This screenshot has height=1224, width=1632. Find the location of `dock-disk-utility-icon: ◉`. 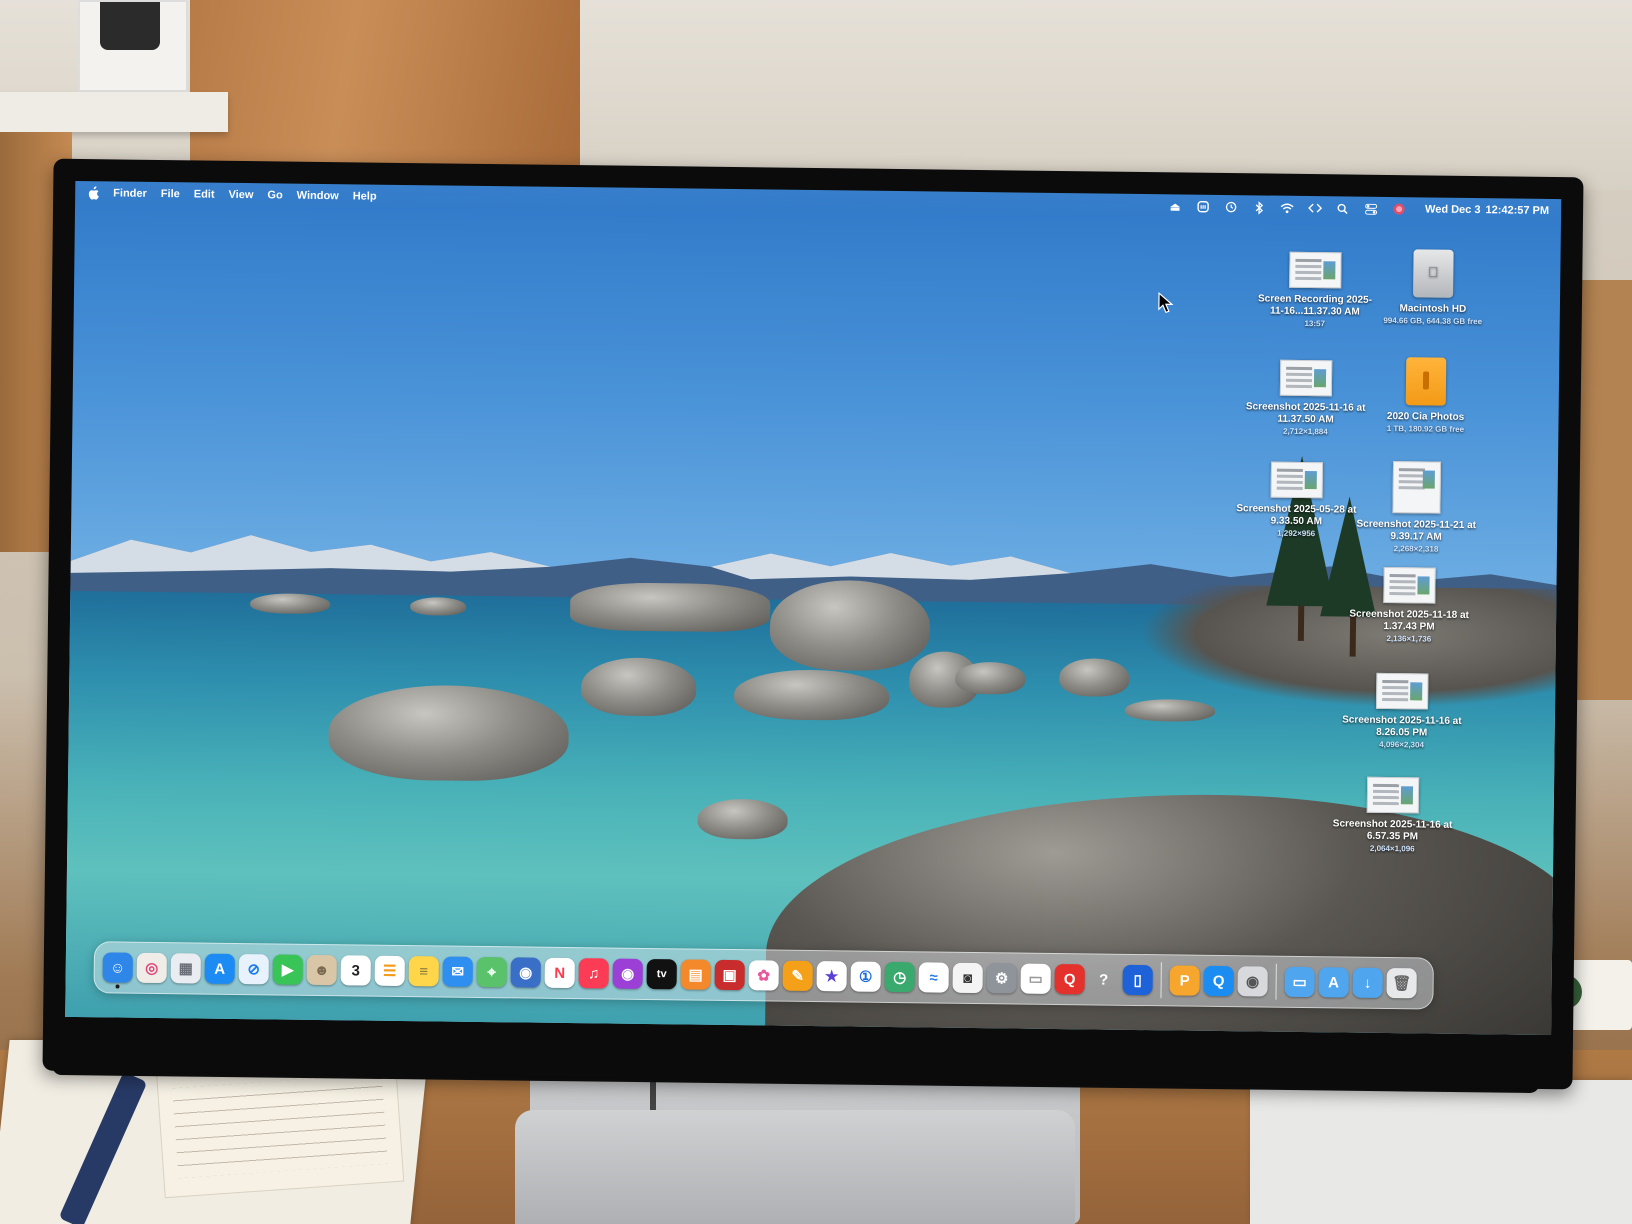

dock-disk-utility-icon: ◉ is located at coordinates (1252, 981).